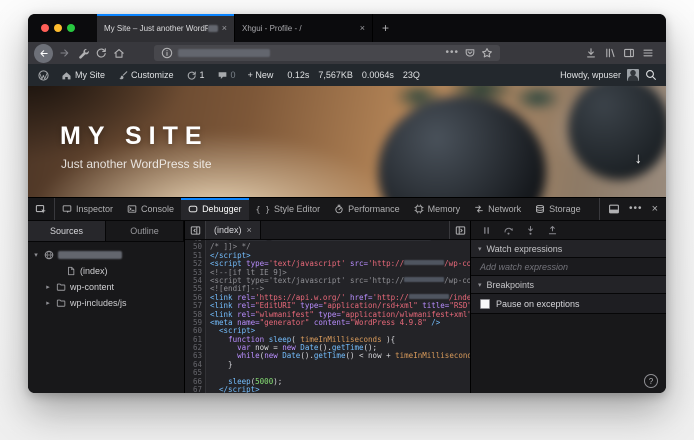 This screenshot has width=694, height=440. What do you see at coordinates (437, 209) in the screenshot?
I see `devtools-tab-memory: Memory` at bounding box center [437, 209].